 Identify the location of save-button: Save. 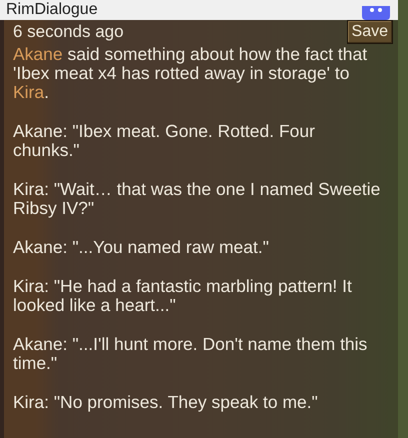
(369, 32).